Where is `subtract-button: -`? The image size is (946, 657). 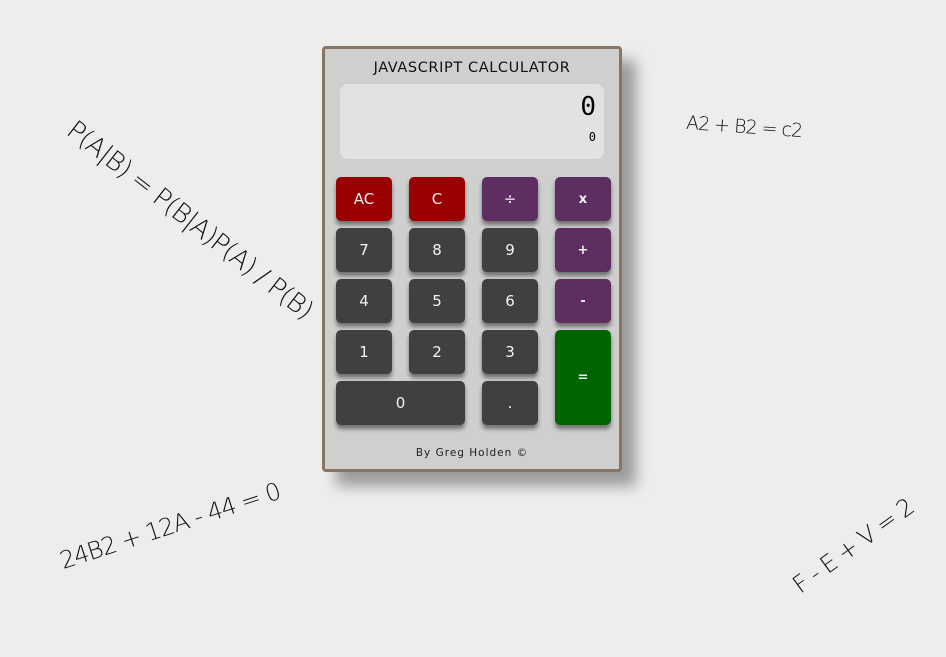
subtract-button: - is located at coordinates (583, 301).